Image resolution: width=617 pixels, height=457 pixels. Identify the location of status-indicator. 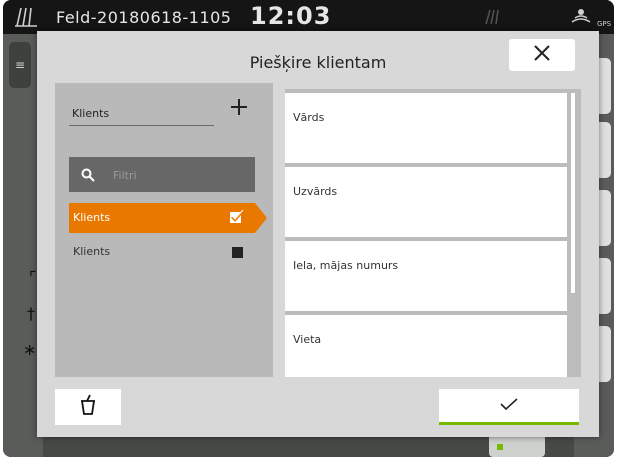
(500, 447).